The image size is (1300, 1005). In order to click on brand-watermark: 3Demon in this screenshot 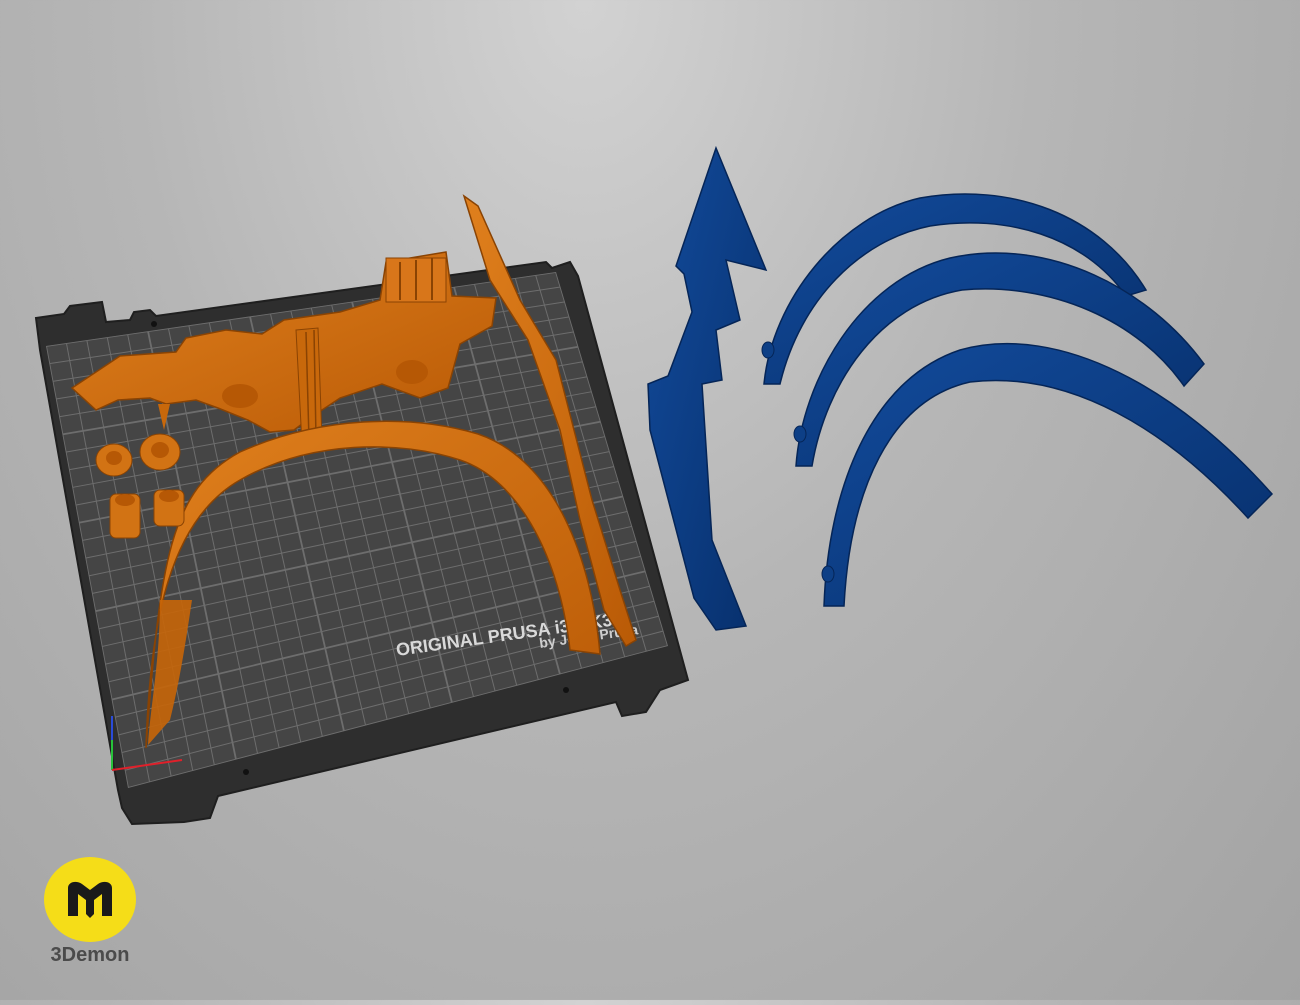, I will do `click(90, 912)`.